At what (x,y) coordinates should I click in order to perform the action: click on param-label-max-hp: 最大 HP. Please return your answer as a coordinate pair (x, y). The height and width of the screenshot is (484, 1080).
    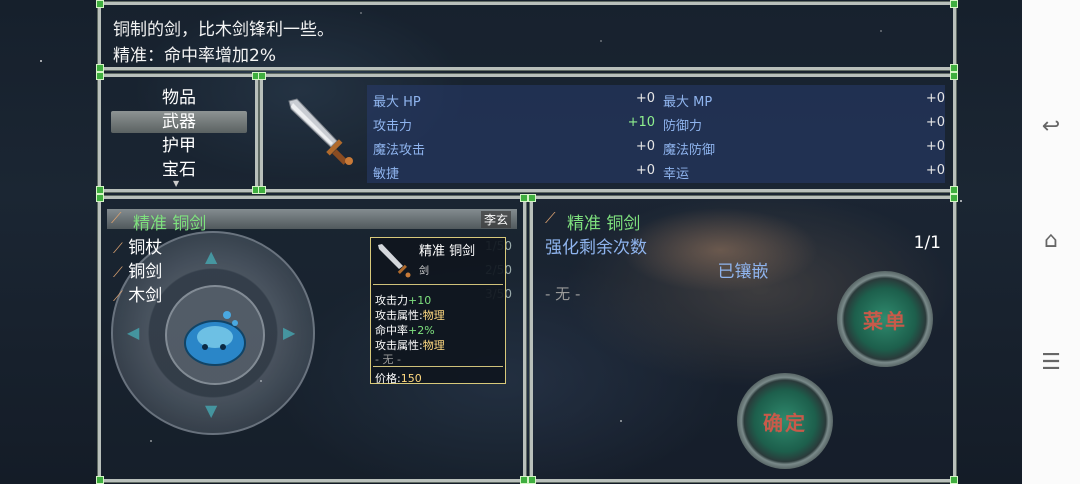
    Looking at the image, I should click on (397, 102).